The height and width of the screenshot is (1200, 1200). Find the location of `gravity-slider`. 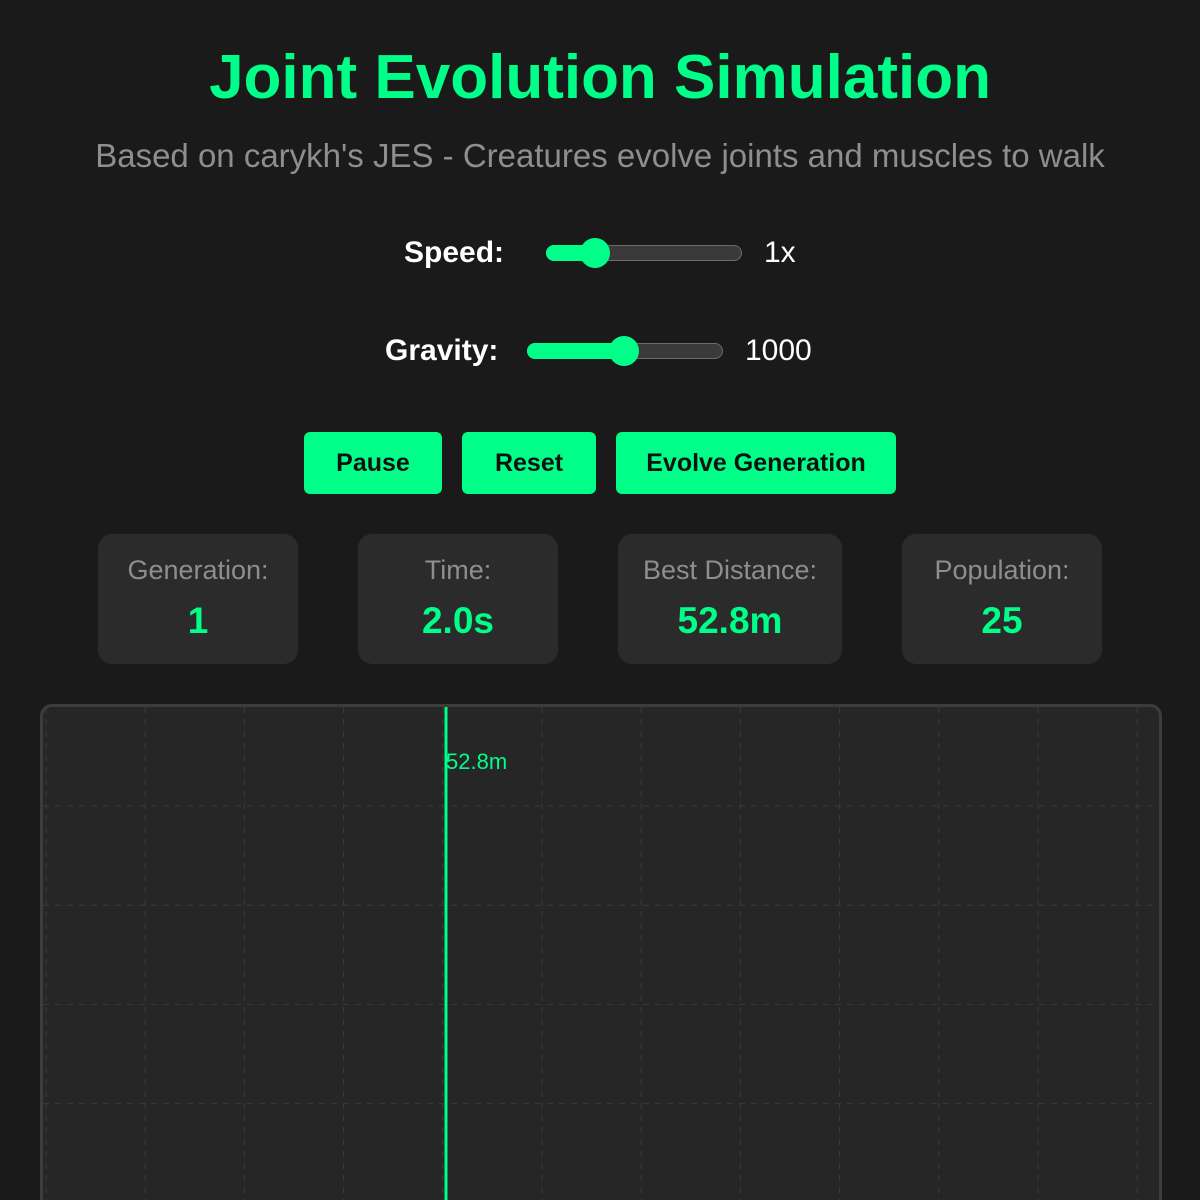

gravity-slider is located at coordinates (625, 351).